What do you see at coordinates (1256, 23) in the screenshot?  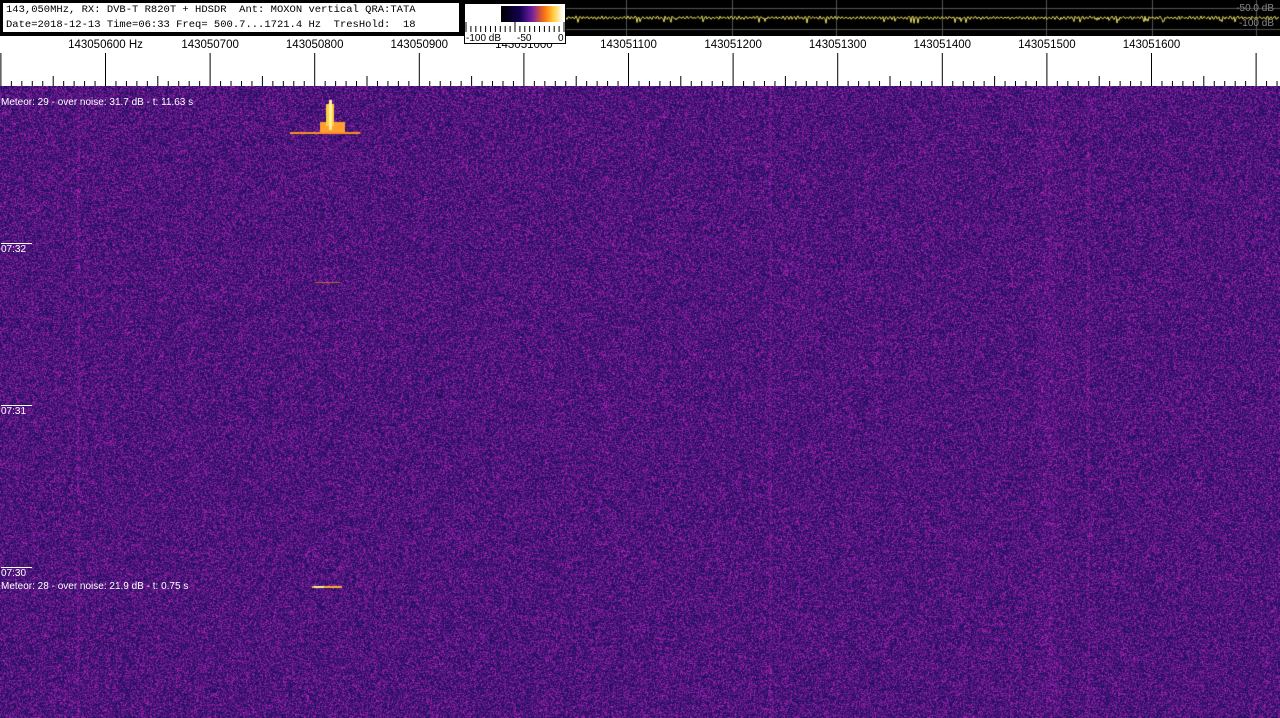 I see `level-label-low: -100 dB` at bounding box center [1256, 23].